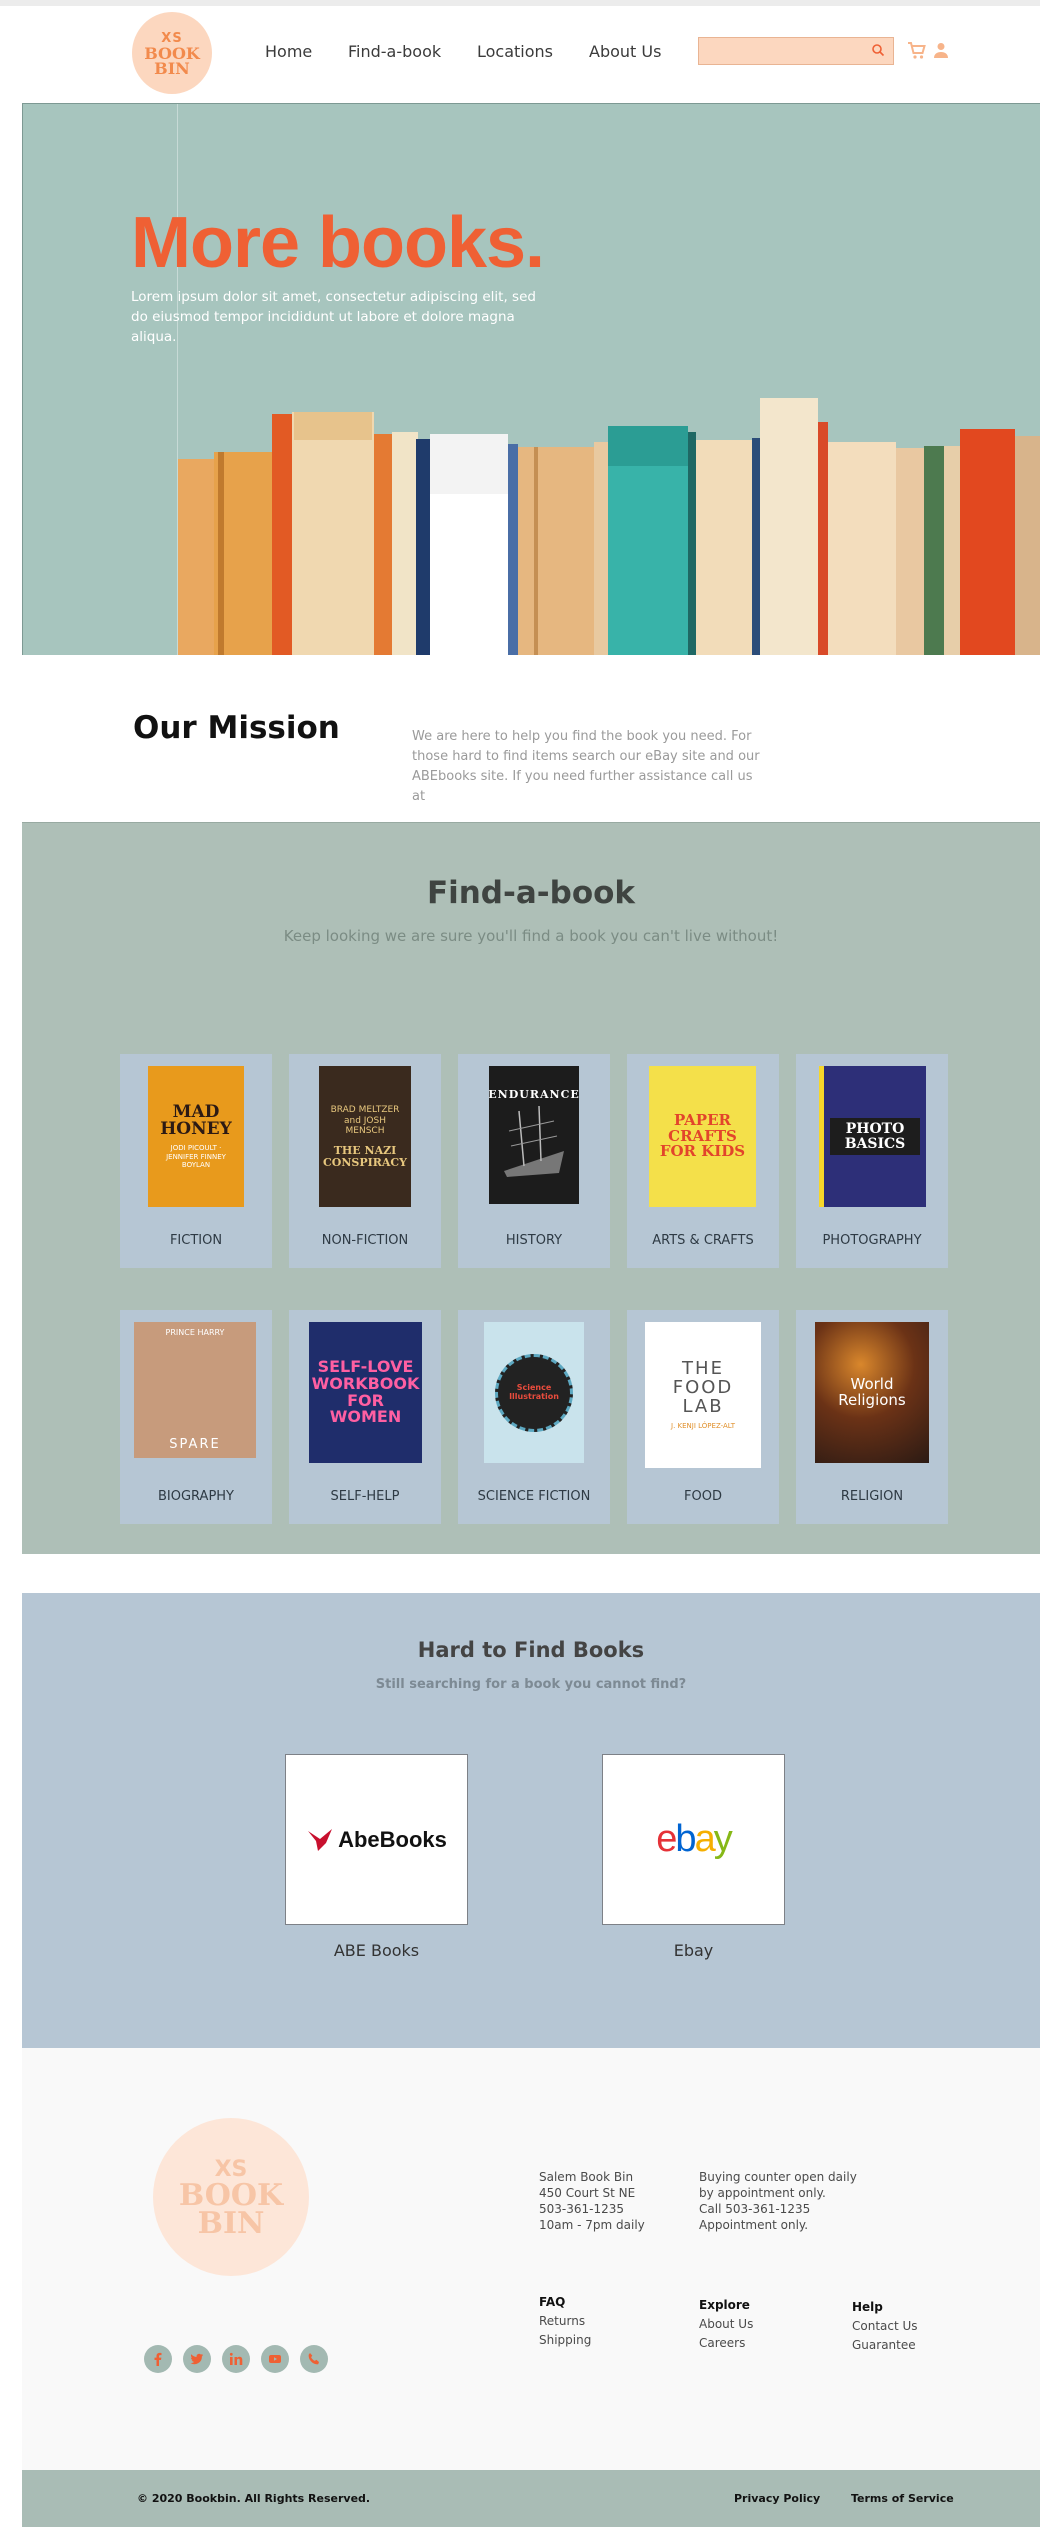 Image resolution: width=1040 pixels, height=2527 pixels. I want to click on category-label: RELIGION, so click(872, 1496).